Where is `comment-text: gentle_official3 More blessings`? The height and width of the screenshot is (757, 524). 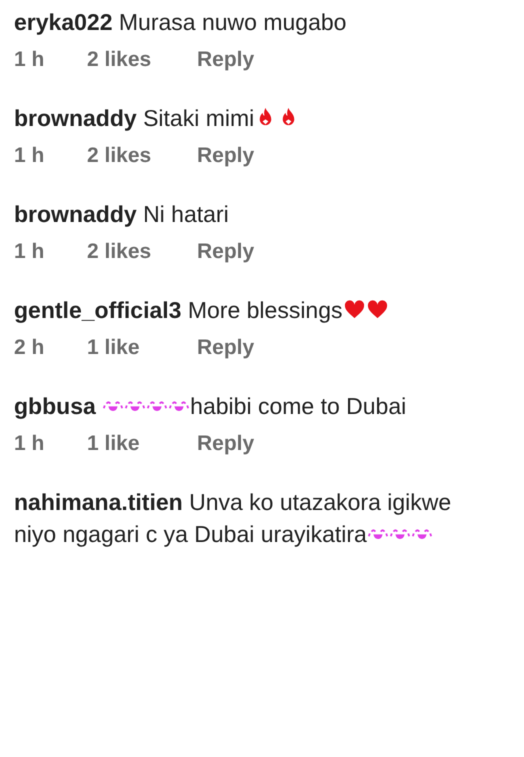 comment-text: gentle_official3 More blessings is located at coordinates (244, 310).